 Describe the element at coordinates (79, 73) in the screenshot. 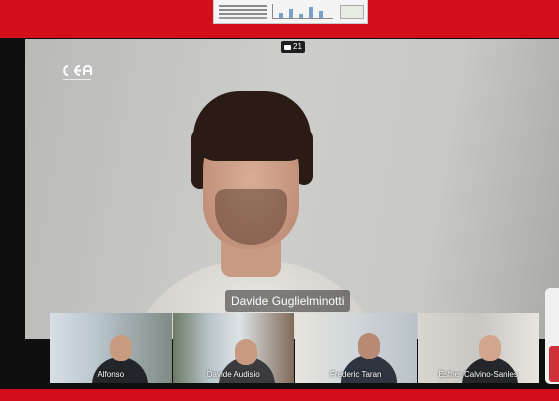

I see `organization-logo` at that location.